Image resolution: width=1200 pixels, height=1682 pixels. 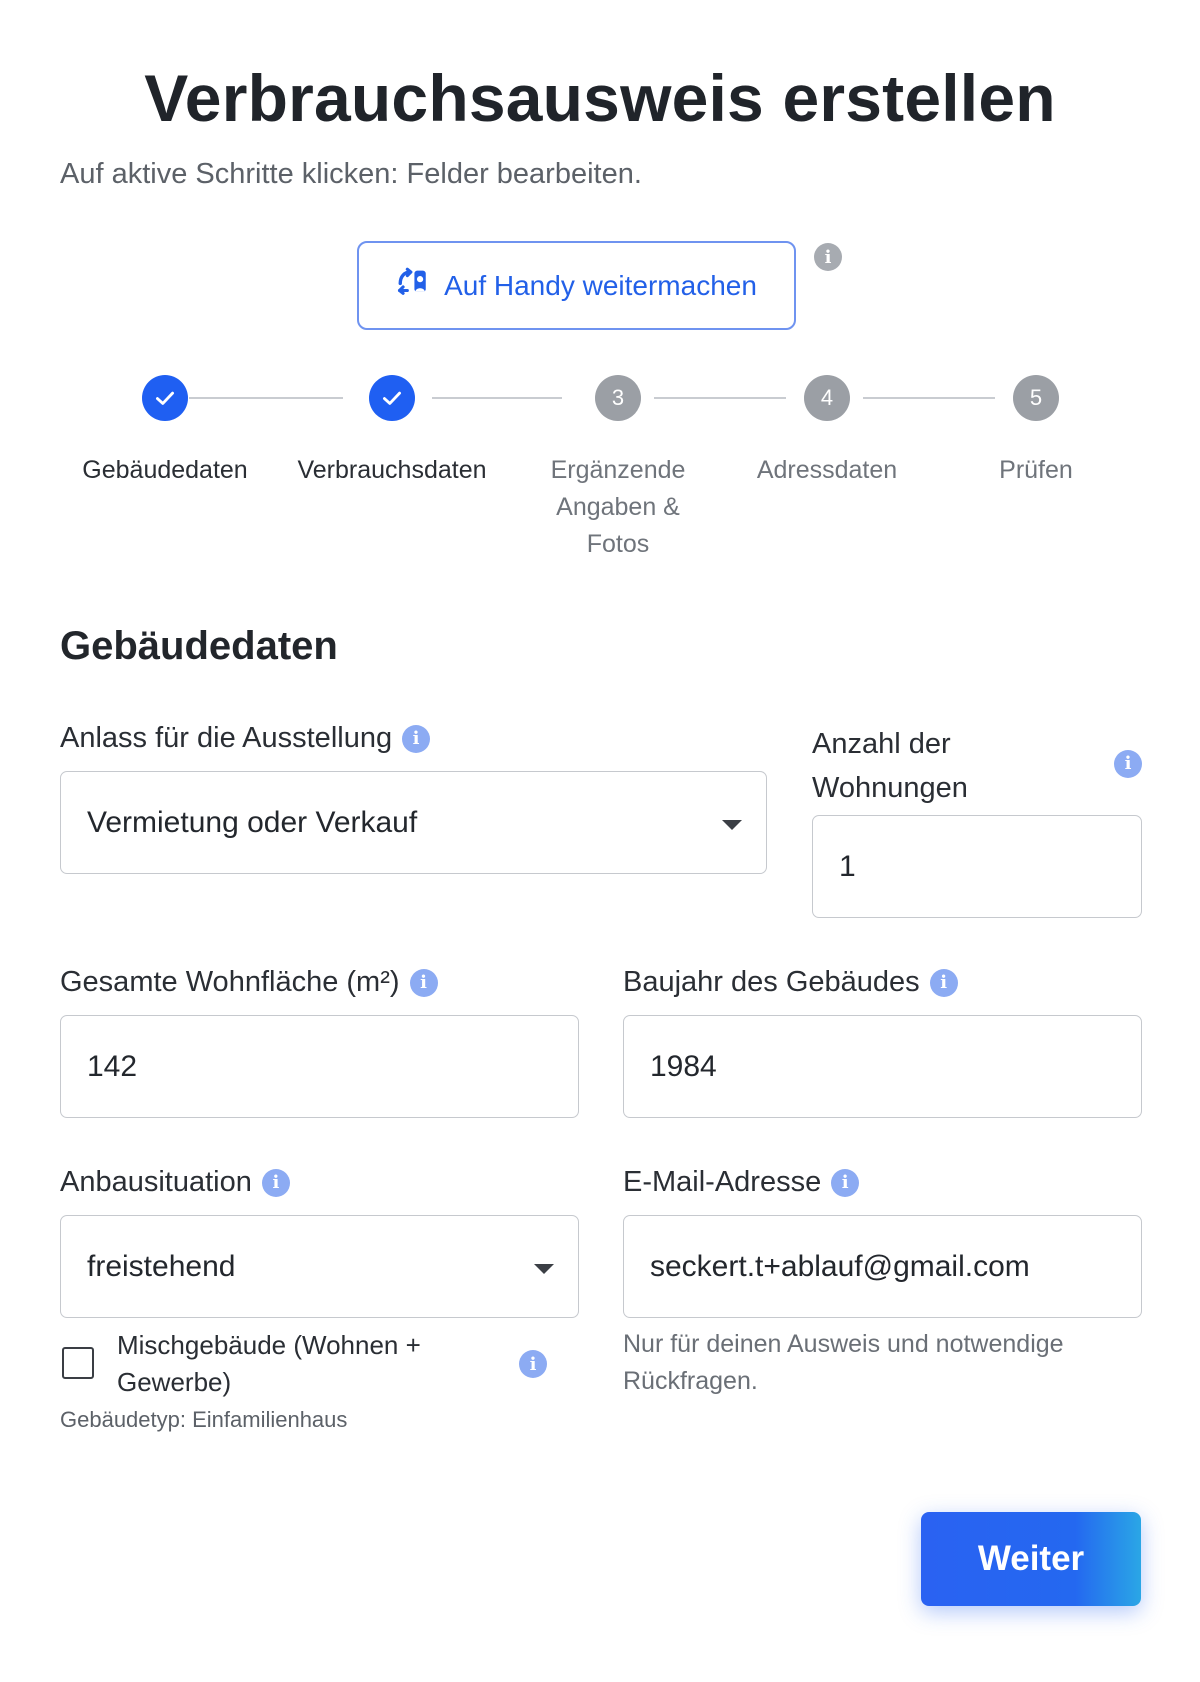 I want to click on continue-on-phone-button: Auf Handy weitermachen, so click(x=576, y=285).